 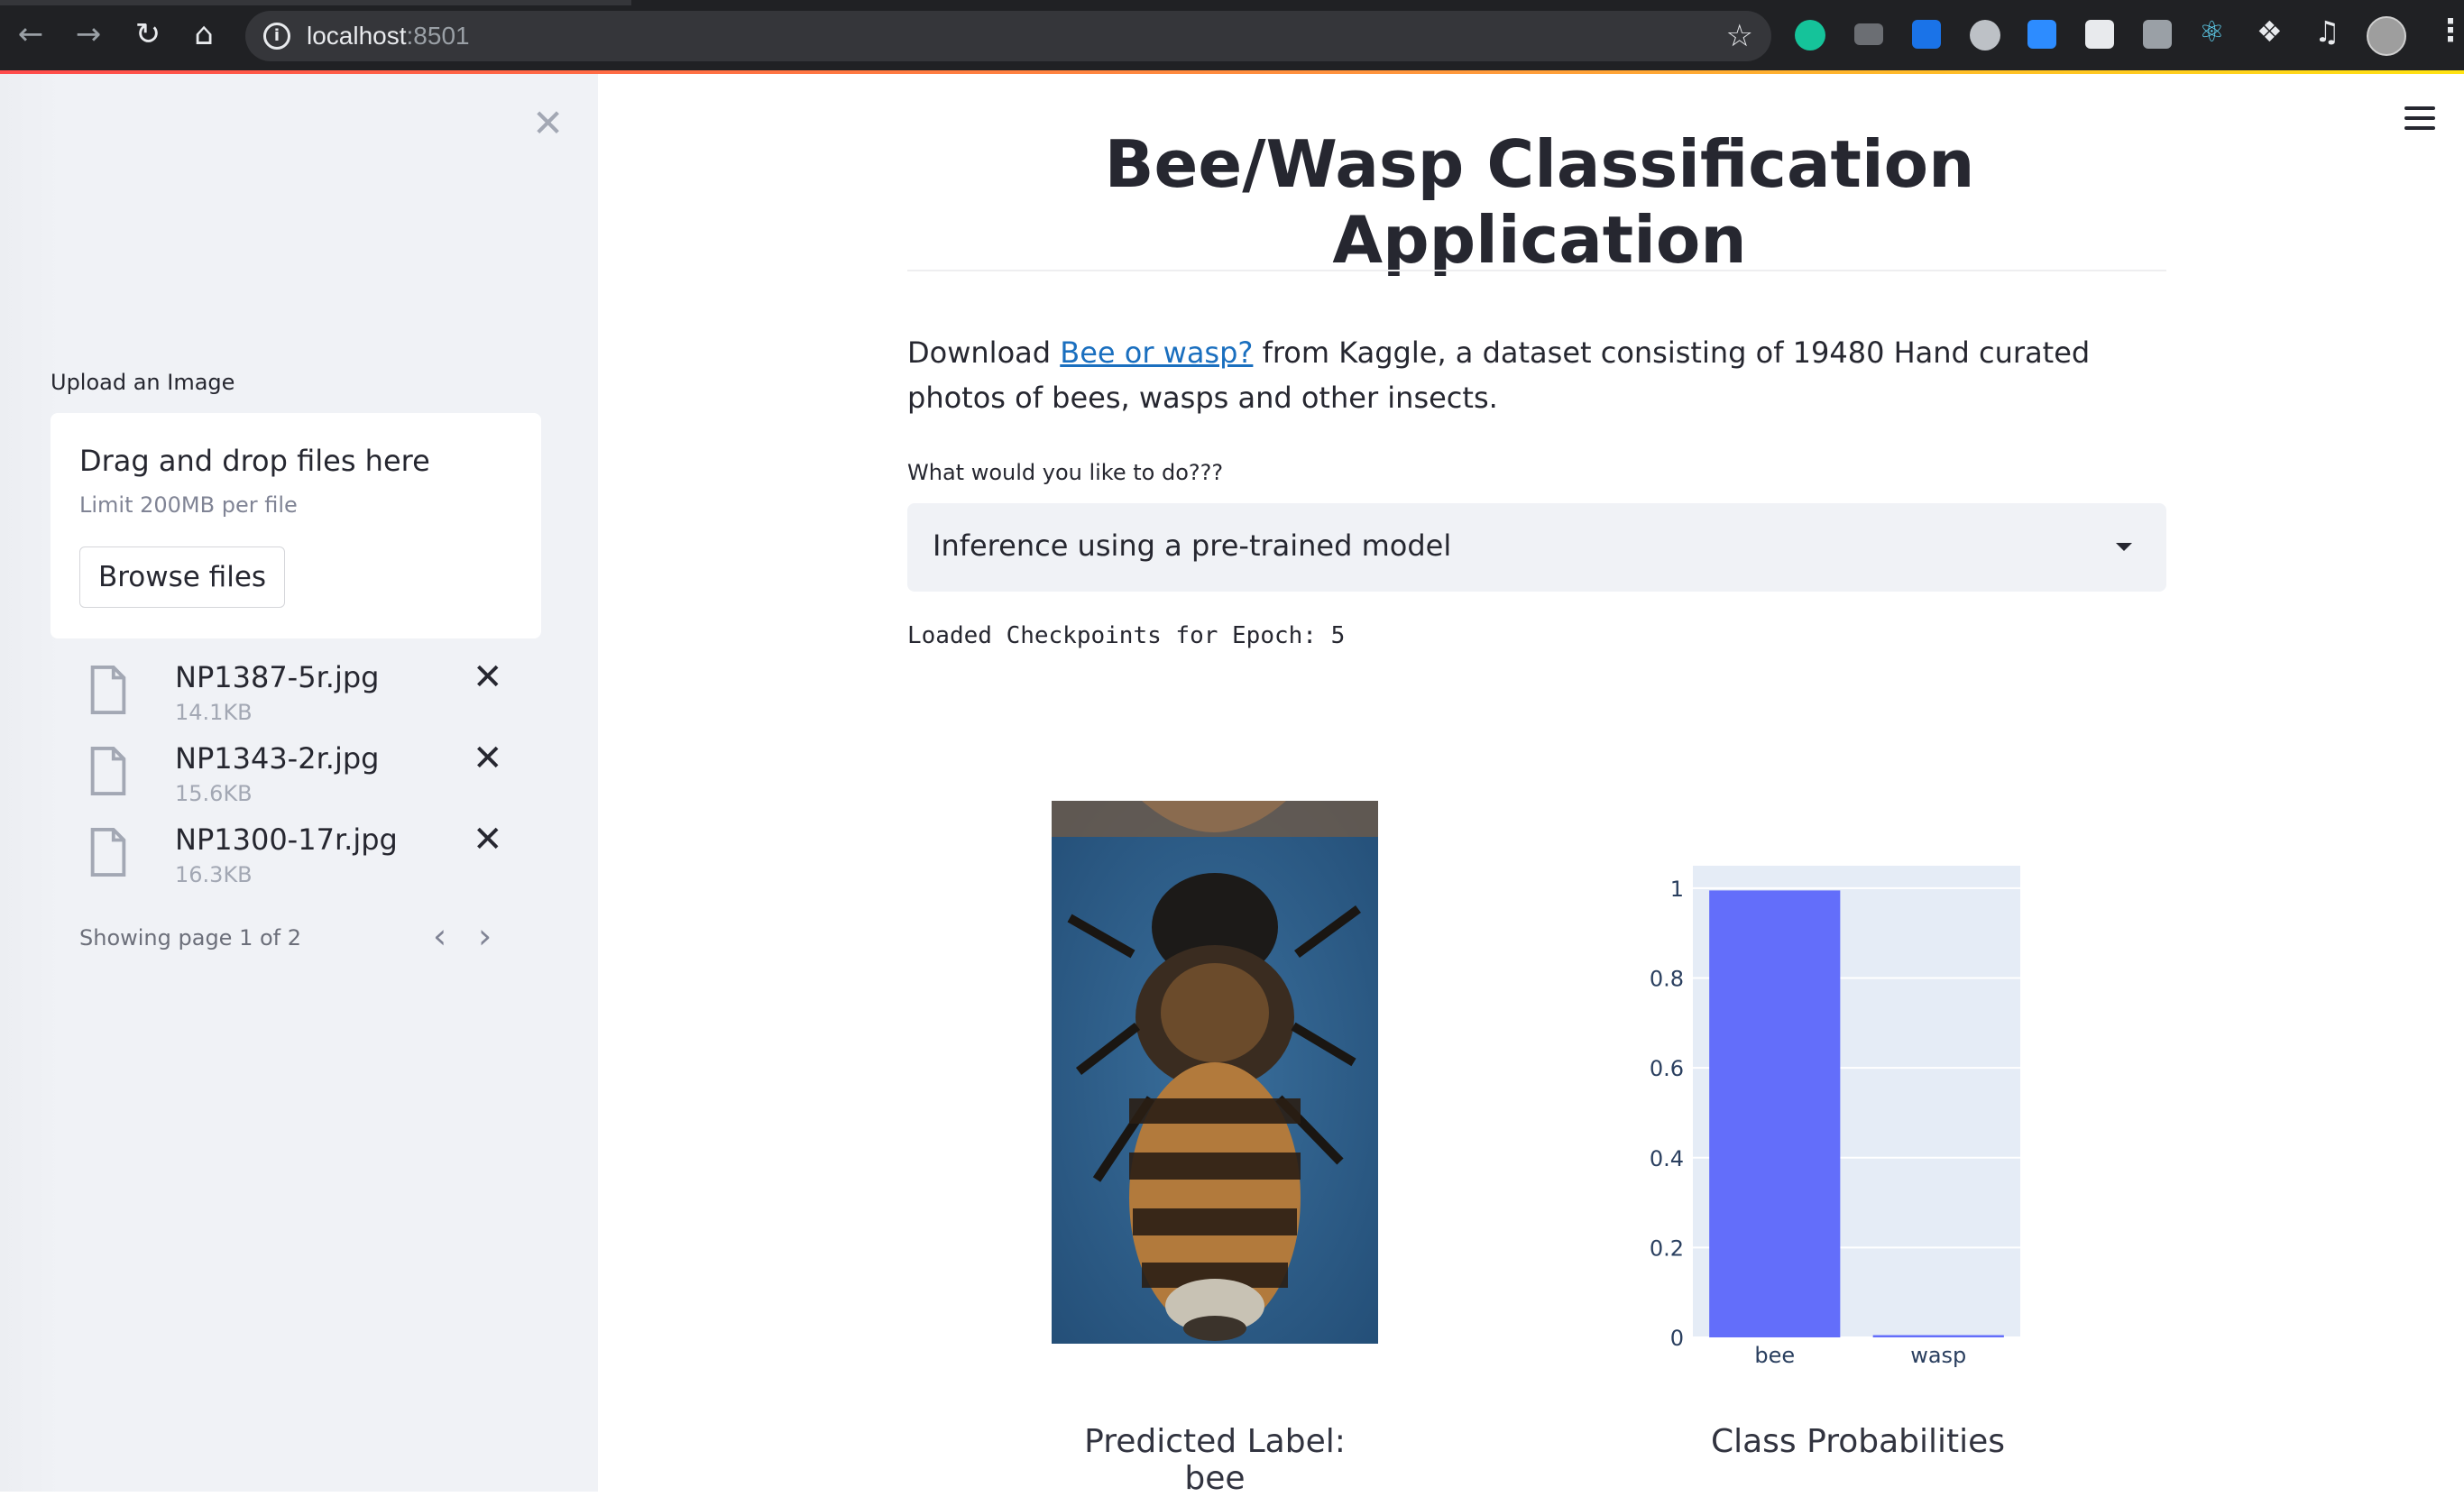 What do you see at coordinates (1667, 979) in the screenshot?
I see `y-tick-label: 0.8` at bounding box center [1667, 979].